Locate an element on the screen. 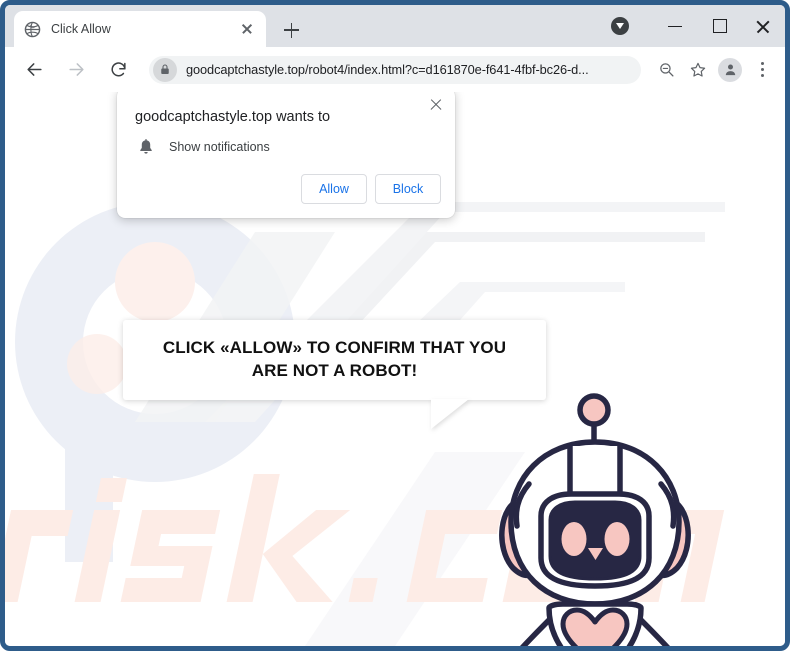 The width and height of the screenshot is (790, 651). minimize-icon is located at coordinates (675, 26).